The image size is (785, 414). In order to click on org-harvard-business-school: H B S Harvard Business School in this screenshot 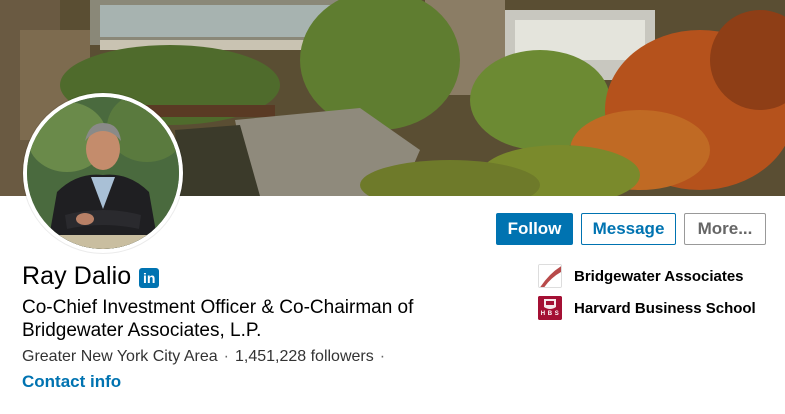, I will do `click(647, 308)`.